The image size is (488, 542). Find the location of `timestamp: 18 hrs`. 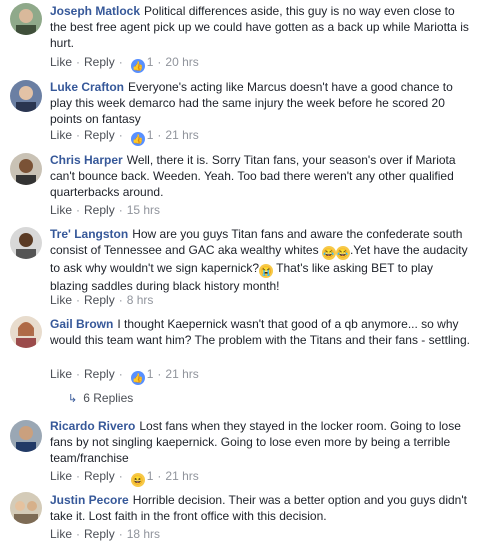

timestamp: 18 hrs is located at coordinates (143, 534).